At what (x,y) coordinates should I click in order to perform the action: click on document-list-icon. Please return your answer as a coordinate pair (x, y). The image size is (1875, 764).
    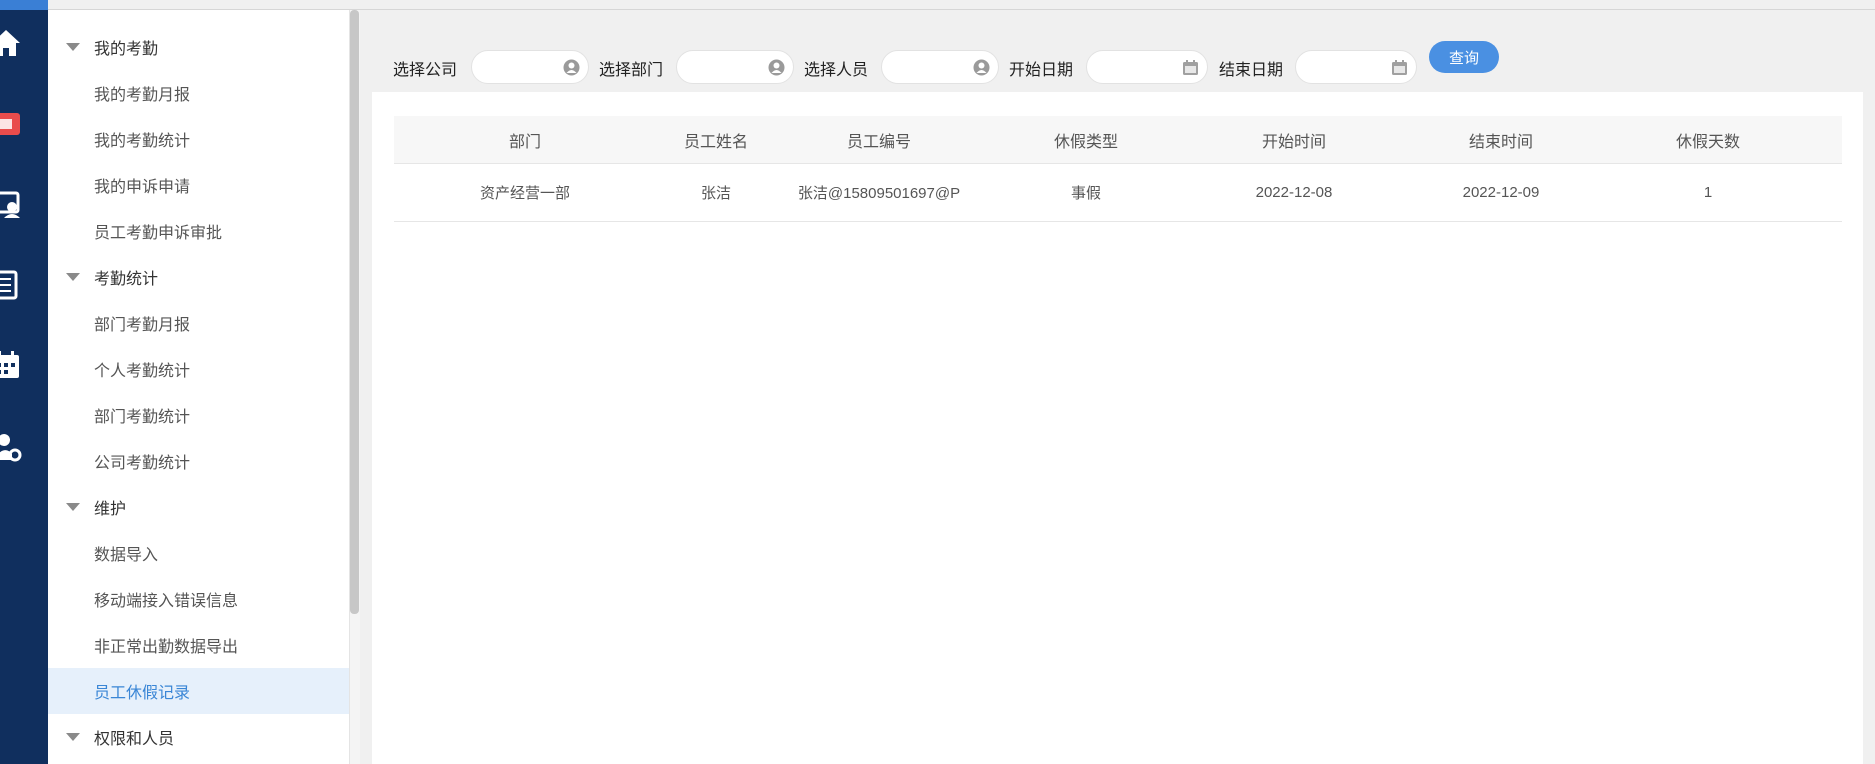
    Looking at the image, I should click on (11, 285).